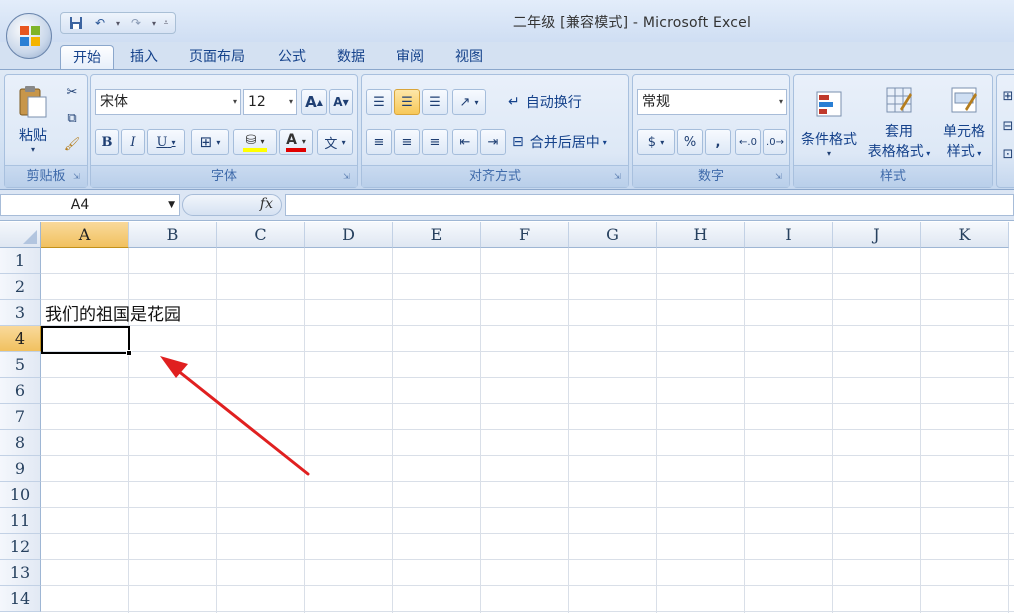 The height and width of the screenshot is (613, 1014). Describe the element at coordinates (72, 92) in the screenshot. I see `cut-icon: ✂` at that location.